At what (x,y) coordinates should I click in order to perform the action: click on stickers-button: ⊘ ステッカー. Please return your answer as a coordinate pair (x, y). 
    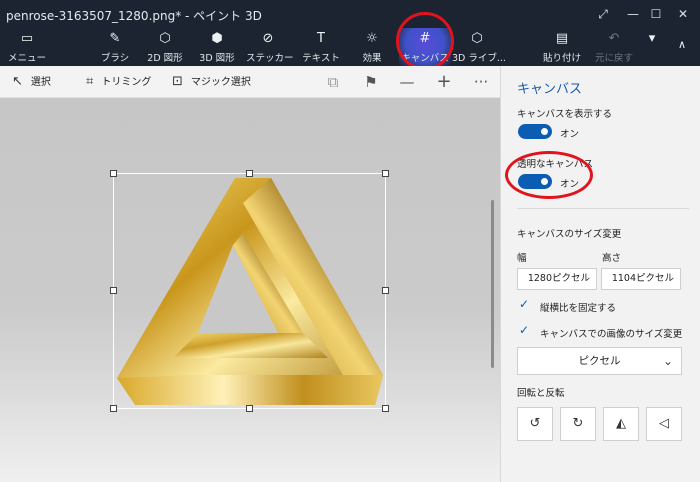
    Looking at the image, I should click on (270, 47).